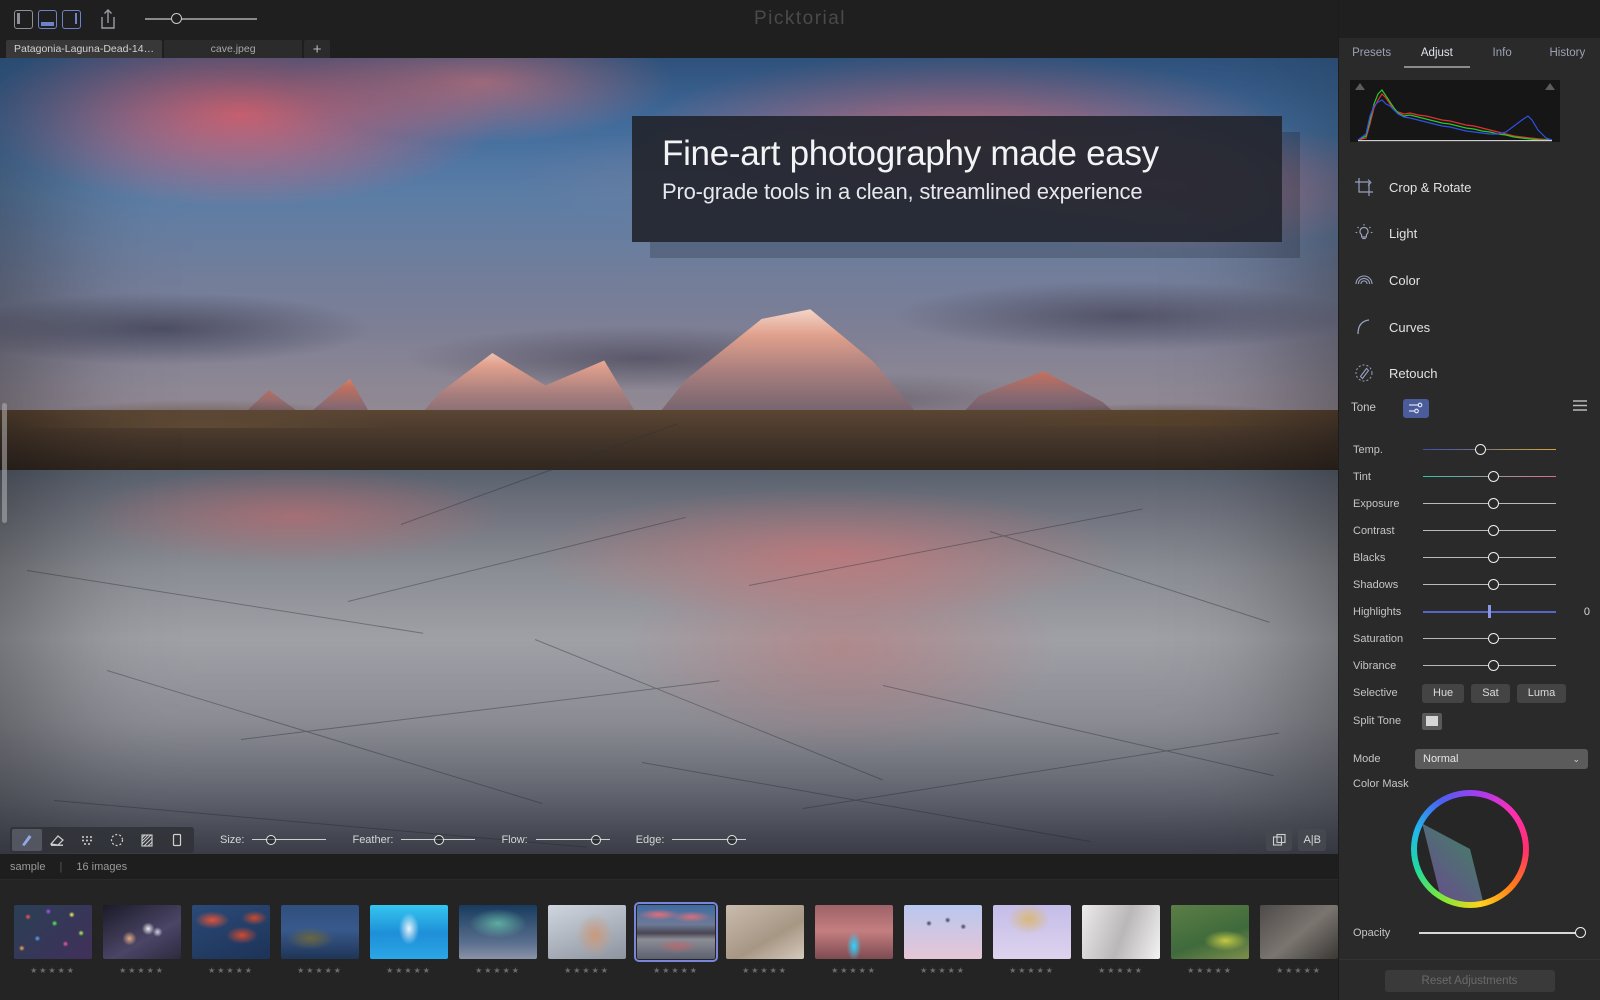 This screenshot has width=1600, height=1000. I want to click on hamburger-menu-icon, so click(1580, 408).